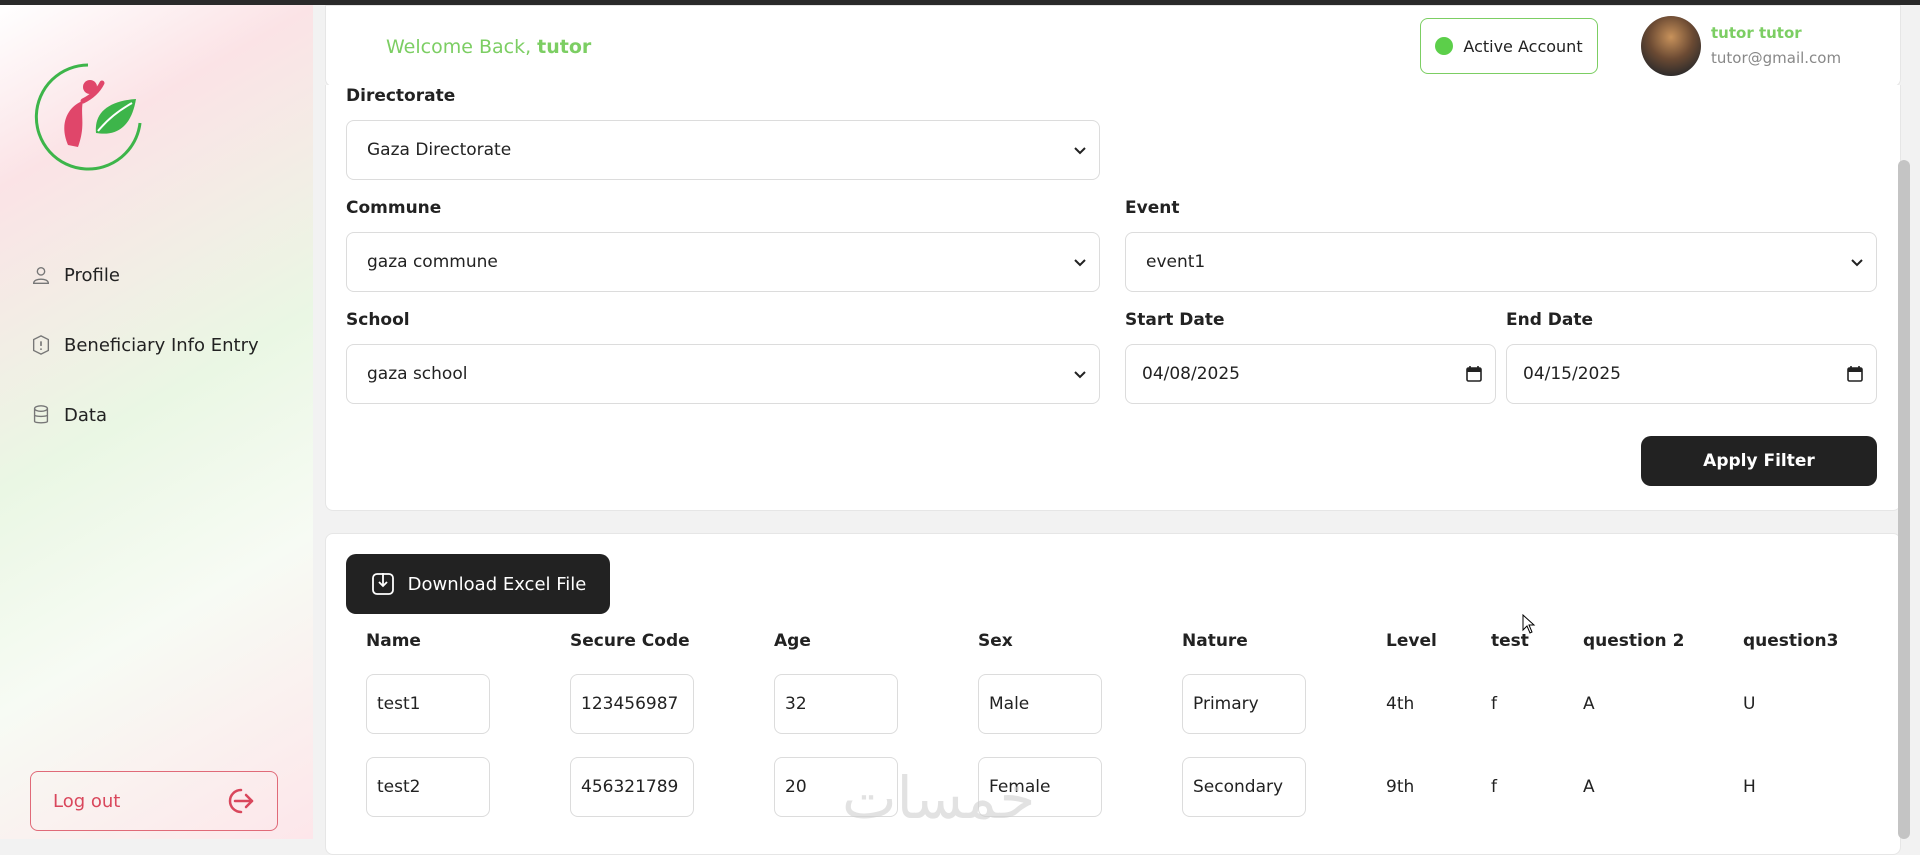 The image size is (1920, 855). I want to click on welcome-message: Welcome Back, tutor, so click(488, 47).